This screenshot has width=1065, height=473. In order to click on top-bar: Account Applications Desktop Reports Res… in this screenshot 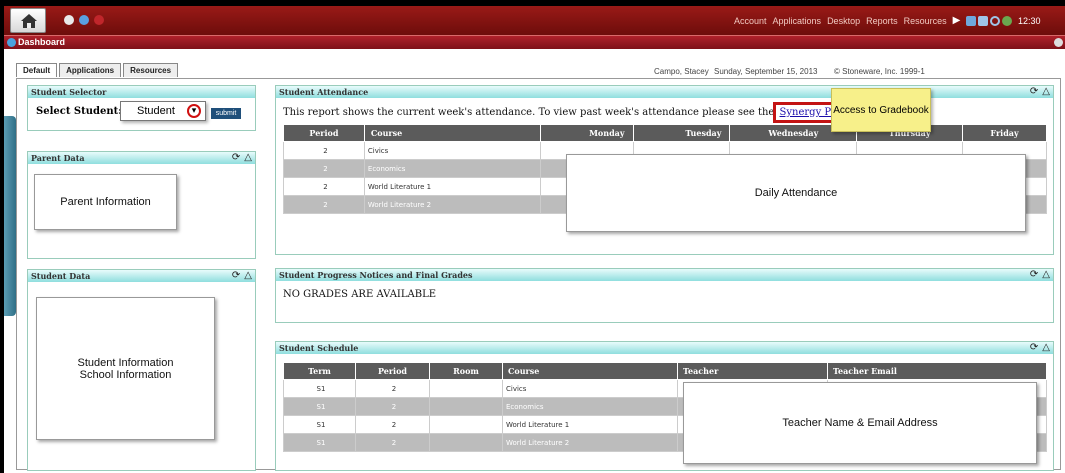, I will do `click(534, 20)`.